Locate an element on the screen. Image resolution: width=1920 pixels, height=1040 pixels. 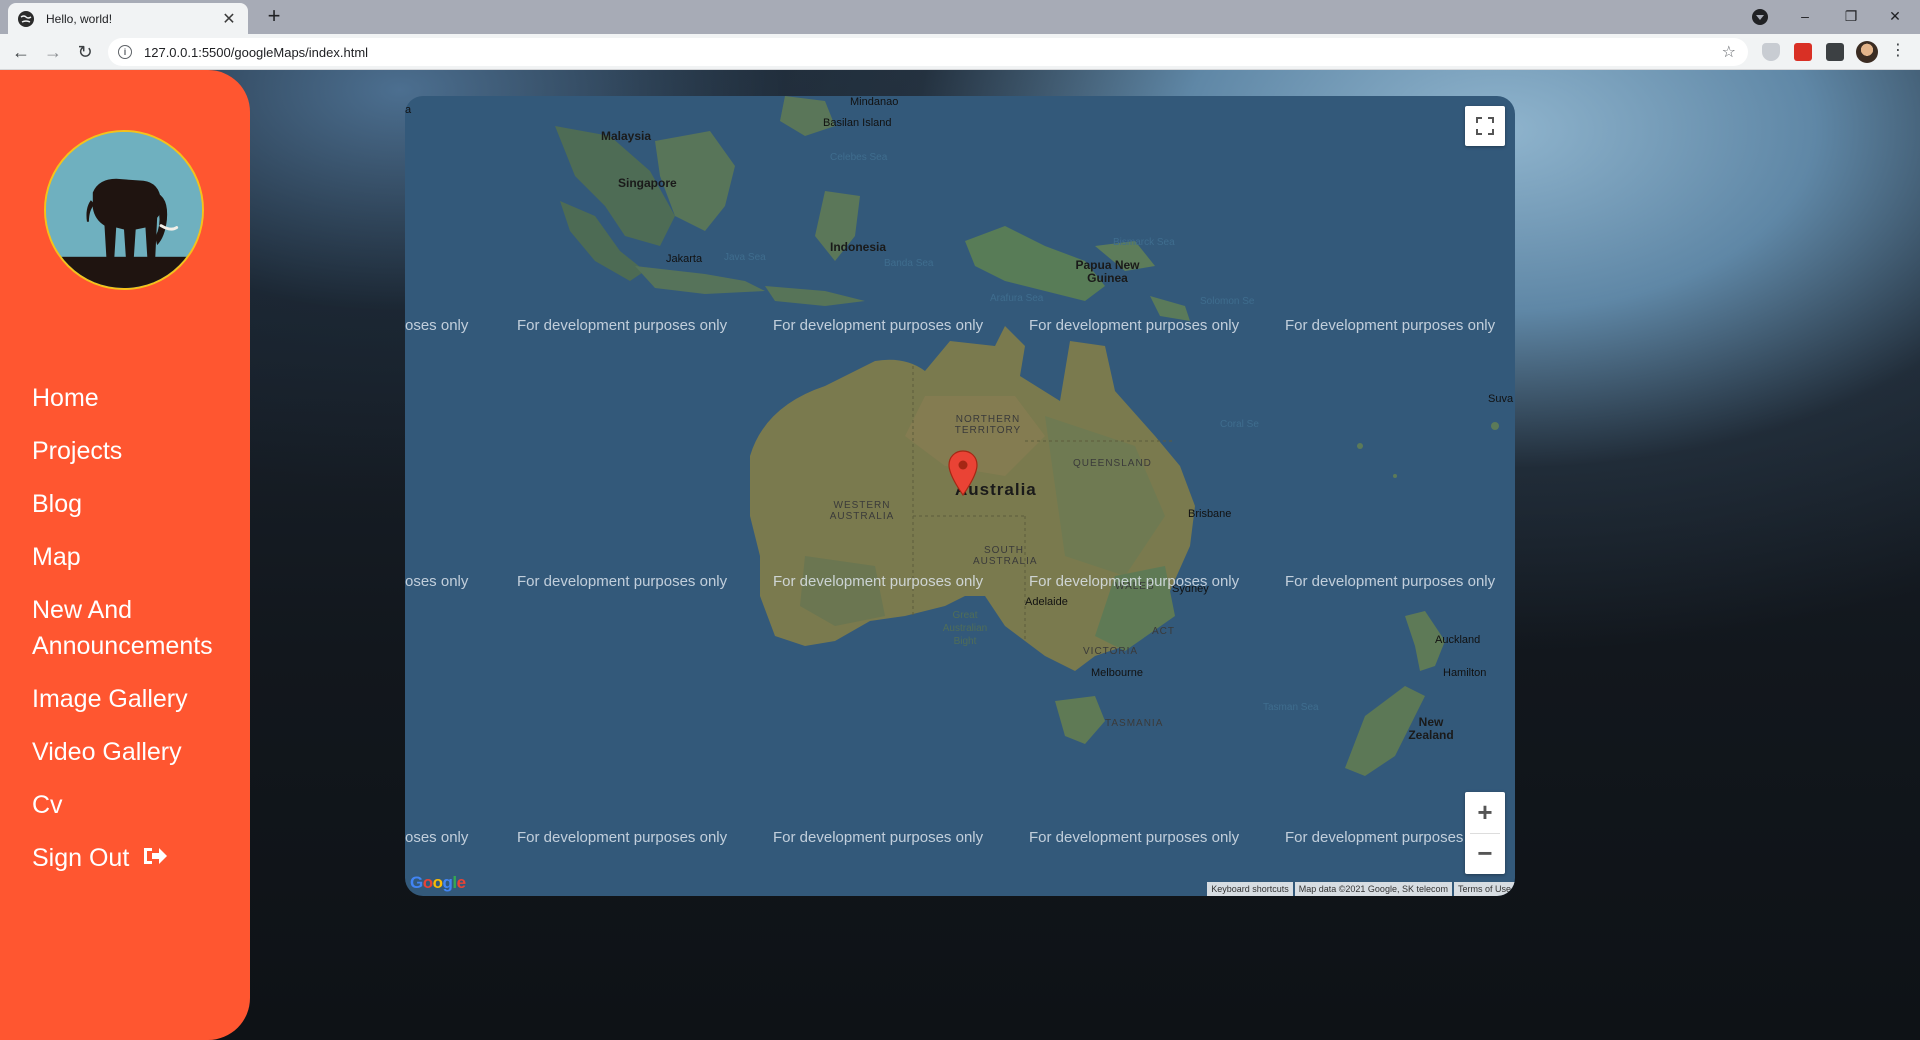
label-banda-sea: Banda Sea is located at coordinates (909, 263).